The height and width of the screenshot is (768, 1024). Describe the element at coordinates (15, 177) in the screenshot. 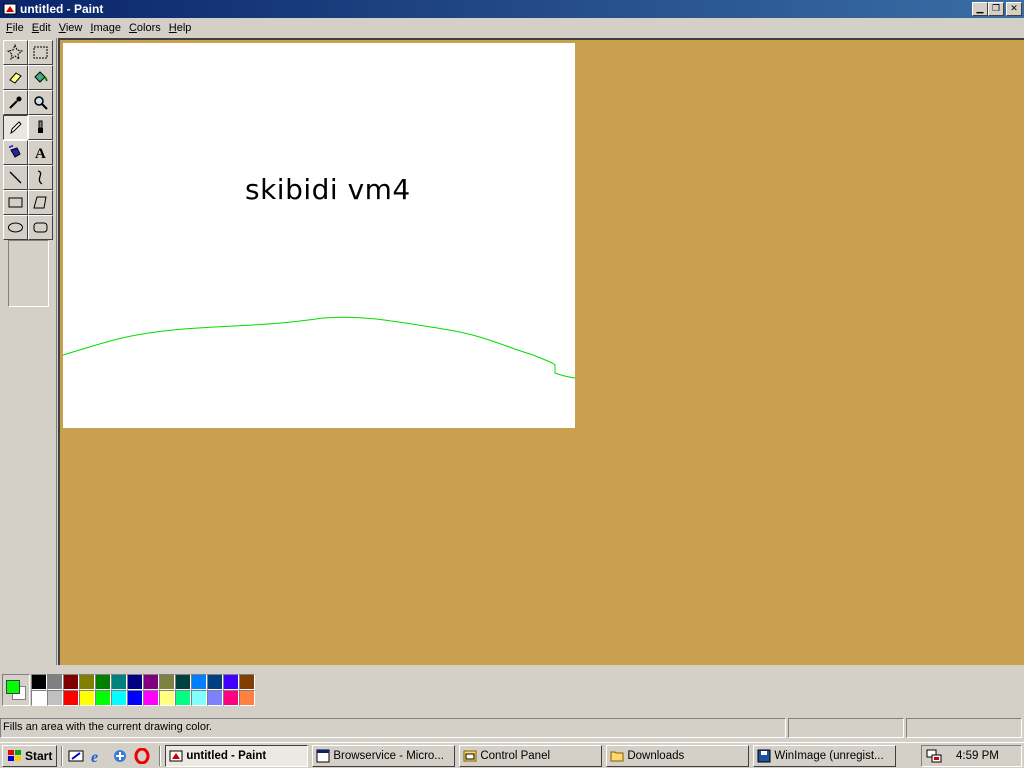

I see `line-tool` at that location.